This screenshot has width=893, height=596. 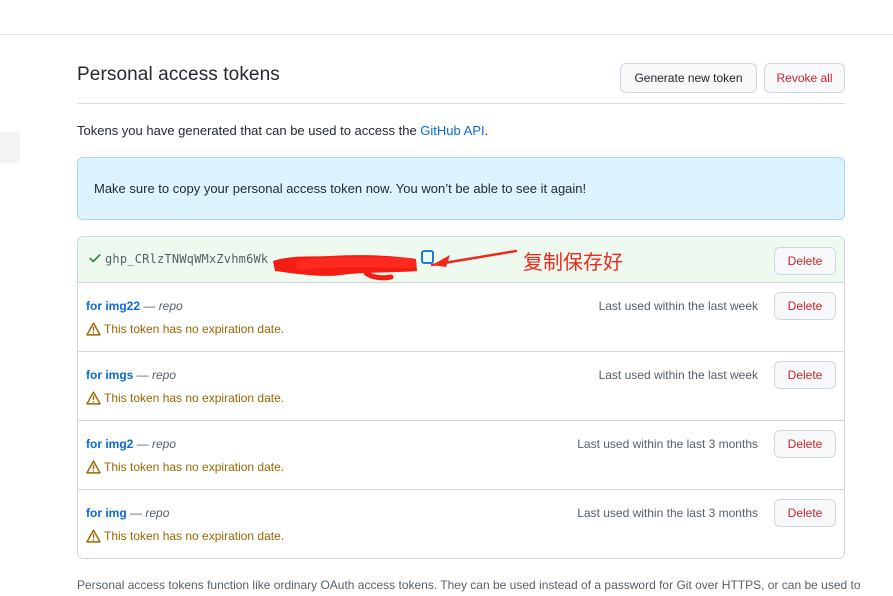 I want to click on token-title: for img22 — repo, so click(x=134, y=306).